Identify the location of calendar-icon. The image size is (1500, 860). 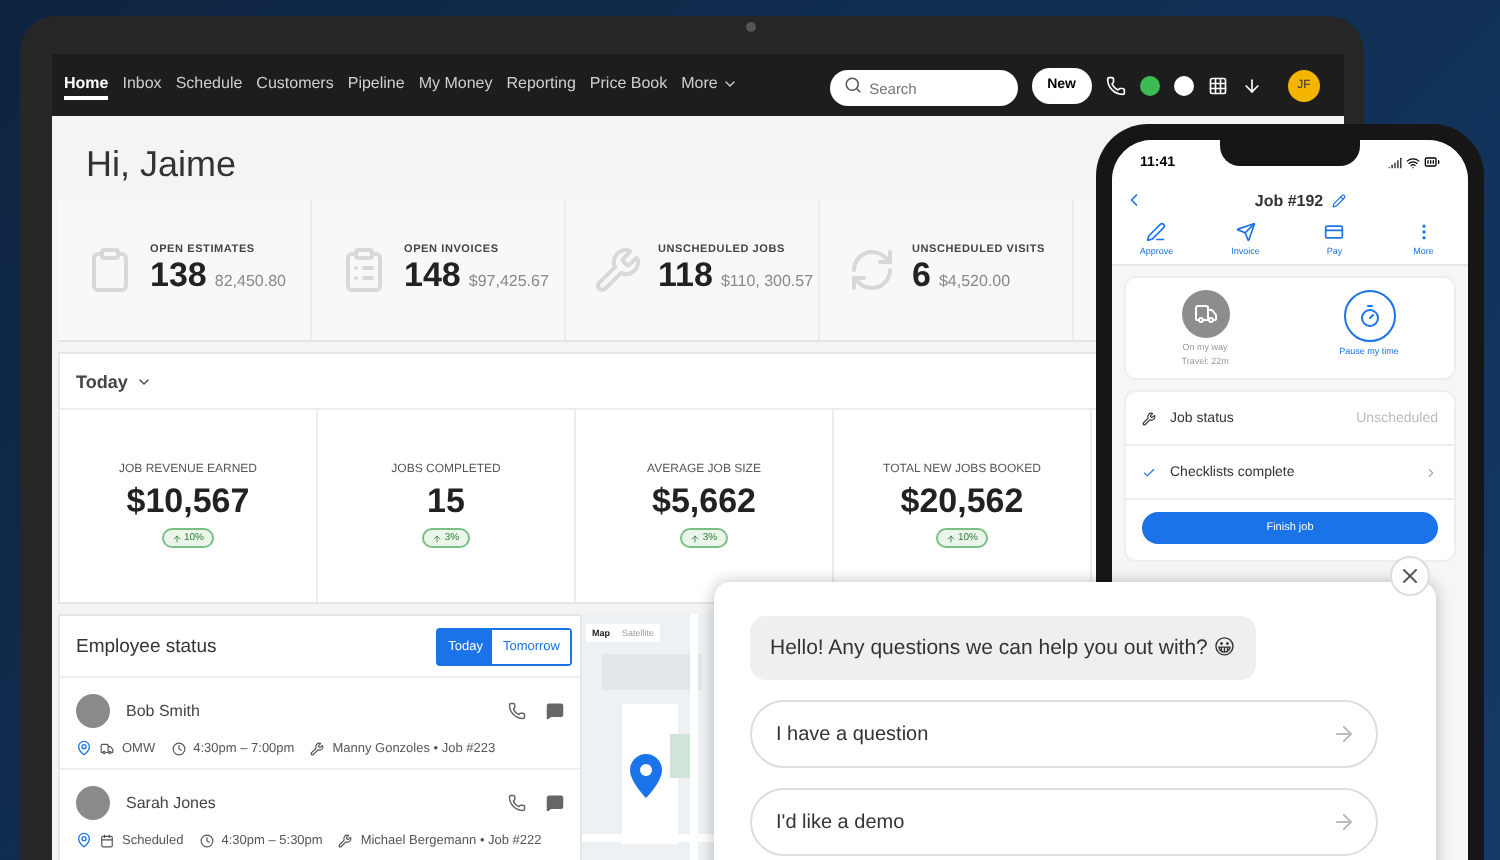
(107, 840).